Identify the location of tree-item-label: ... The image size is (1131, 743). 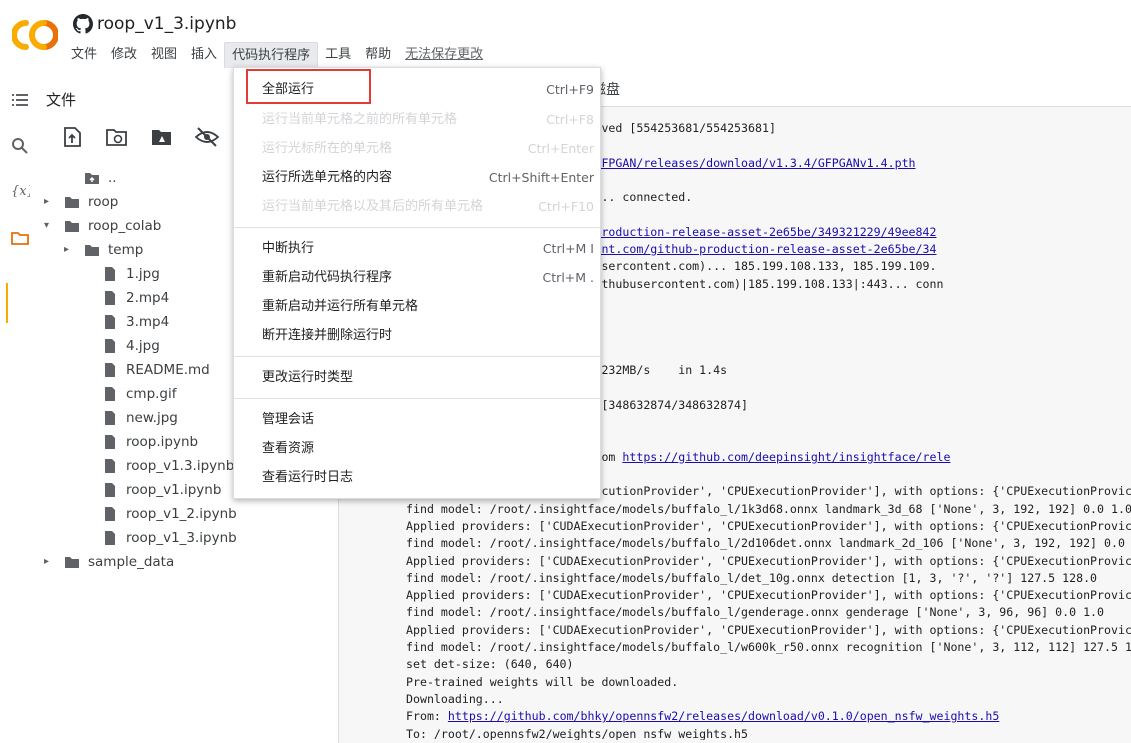
(112, 178).